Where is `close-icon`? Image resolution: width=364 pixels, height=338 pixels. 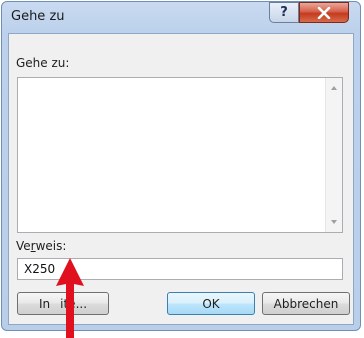 close-icon is located at coordinates (324, 12).